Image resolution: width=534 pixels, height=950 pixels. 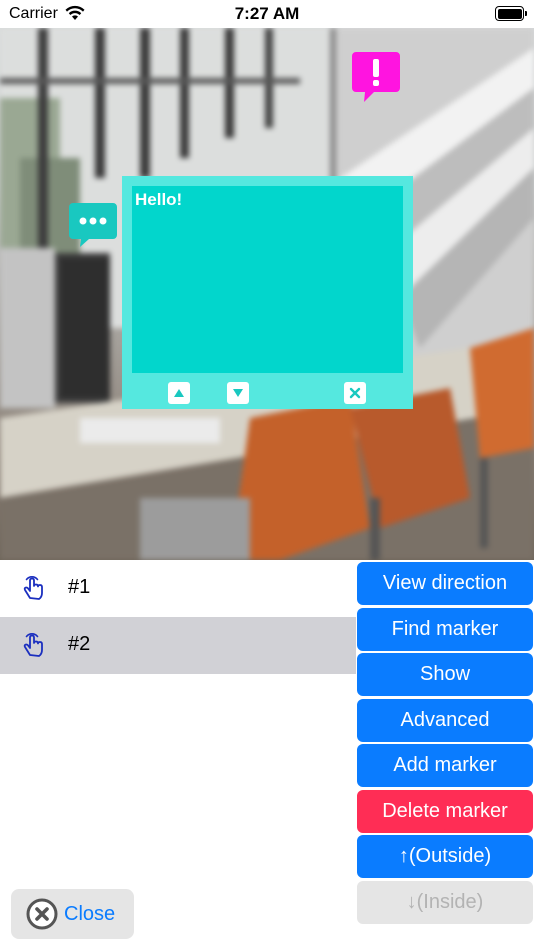 I want to click on marker-popup: Hello!, so click(x=267, y=292).